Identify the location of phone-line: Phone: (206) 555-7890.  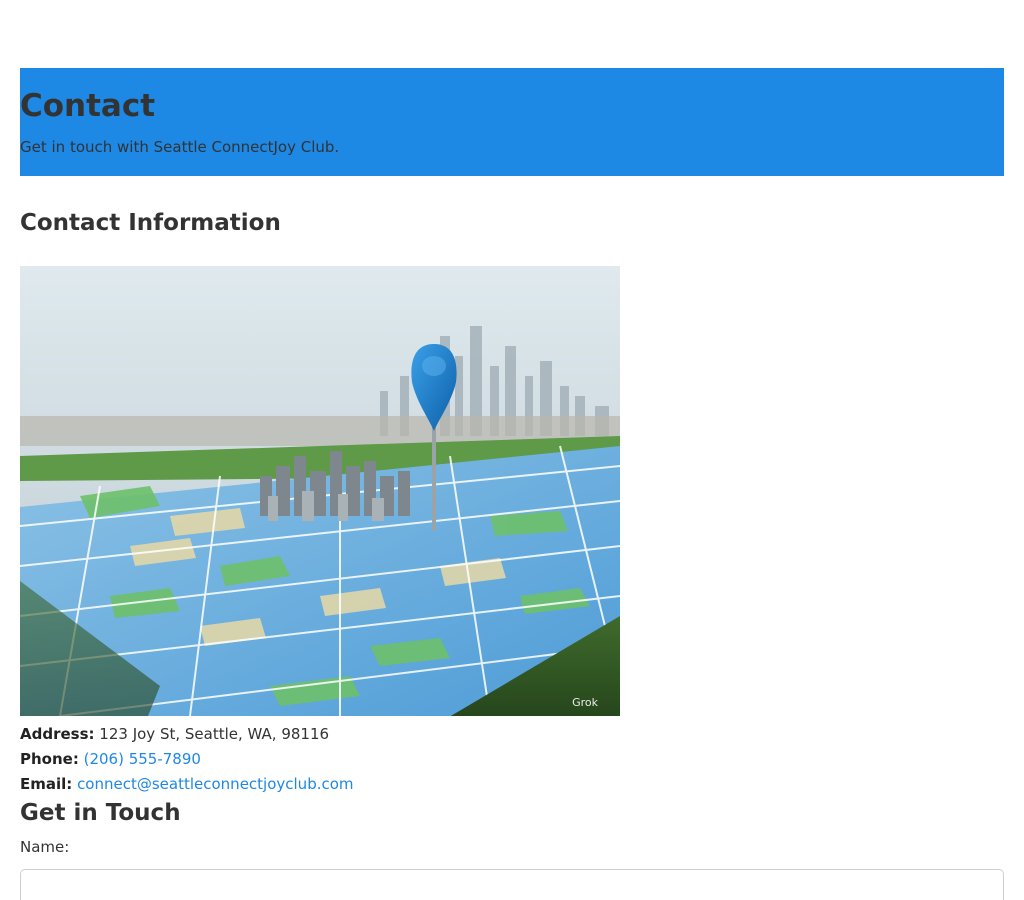
(110, 759).